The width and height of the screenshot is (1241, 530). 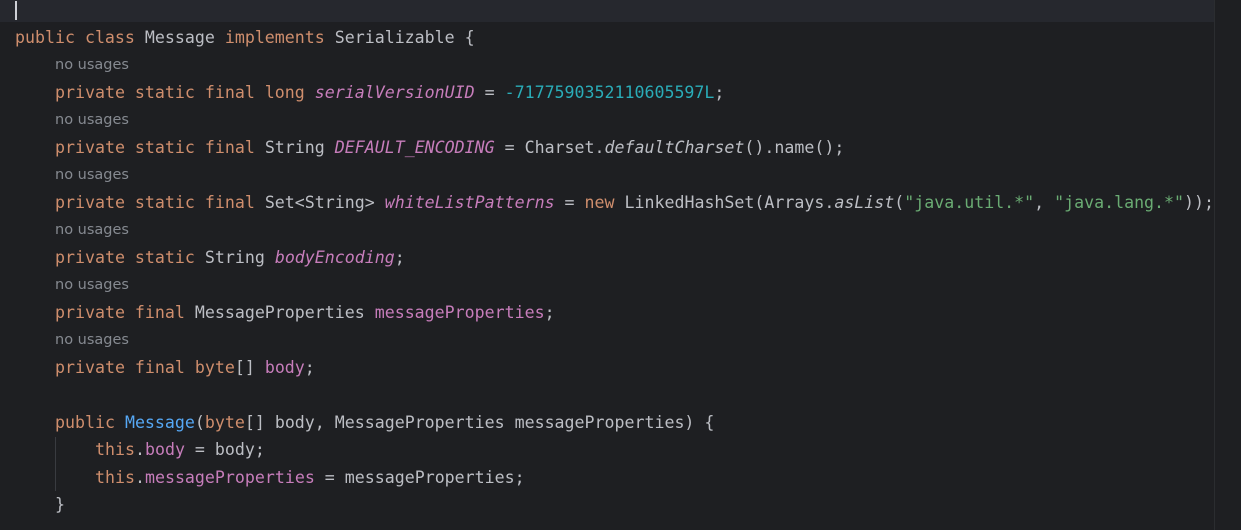 What do you see at coordinates (609, 92) in the screenshot?
I see `number-literal: -7177590352110605597L` at bounding box center [609, 92].